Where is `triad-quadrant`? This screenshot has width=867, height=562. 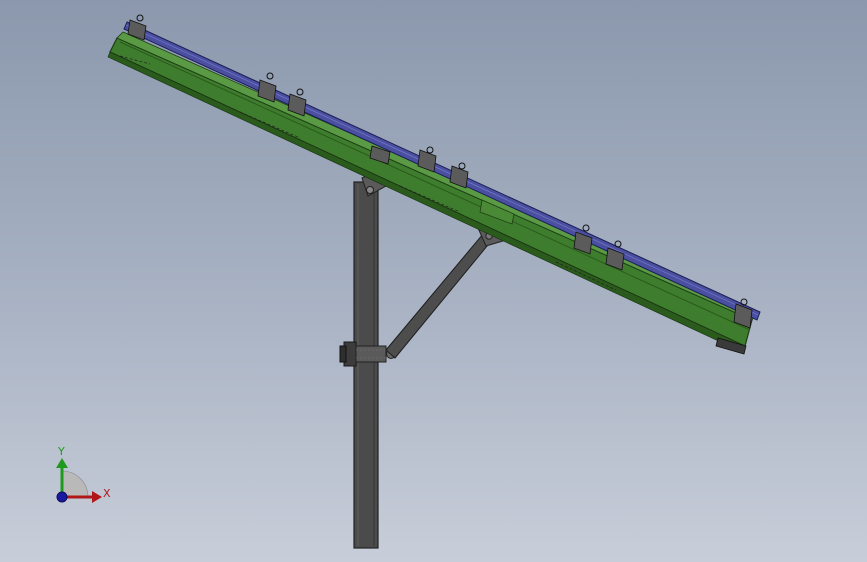
triad-quadrant is located at coordinates (75, 484).